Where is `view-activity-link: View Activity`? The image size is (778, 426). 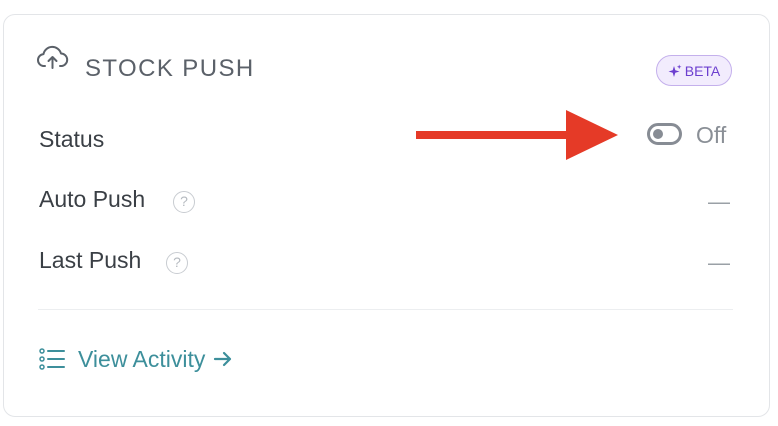 view-activity-link: View Activity is located at coordinates (136, 359).